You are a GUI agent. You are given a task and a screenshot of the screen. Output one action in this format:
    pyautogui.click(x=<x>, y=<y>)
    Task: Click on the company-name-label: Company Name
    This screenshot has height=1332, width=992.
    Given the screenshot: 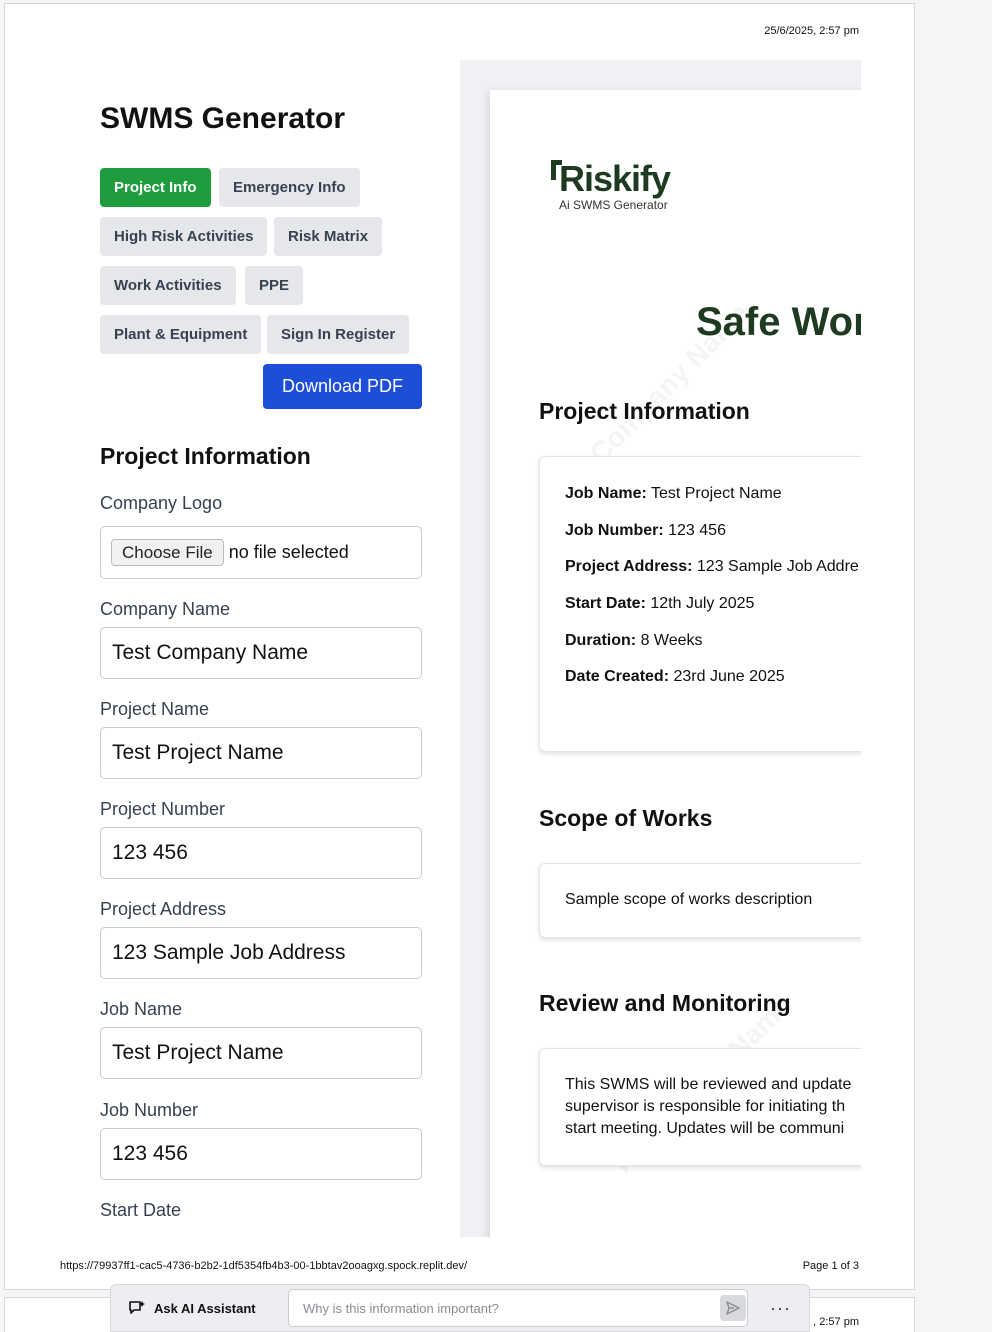 What is the action you would take?
    pyautogui.click(x=165, y=609)
    